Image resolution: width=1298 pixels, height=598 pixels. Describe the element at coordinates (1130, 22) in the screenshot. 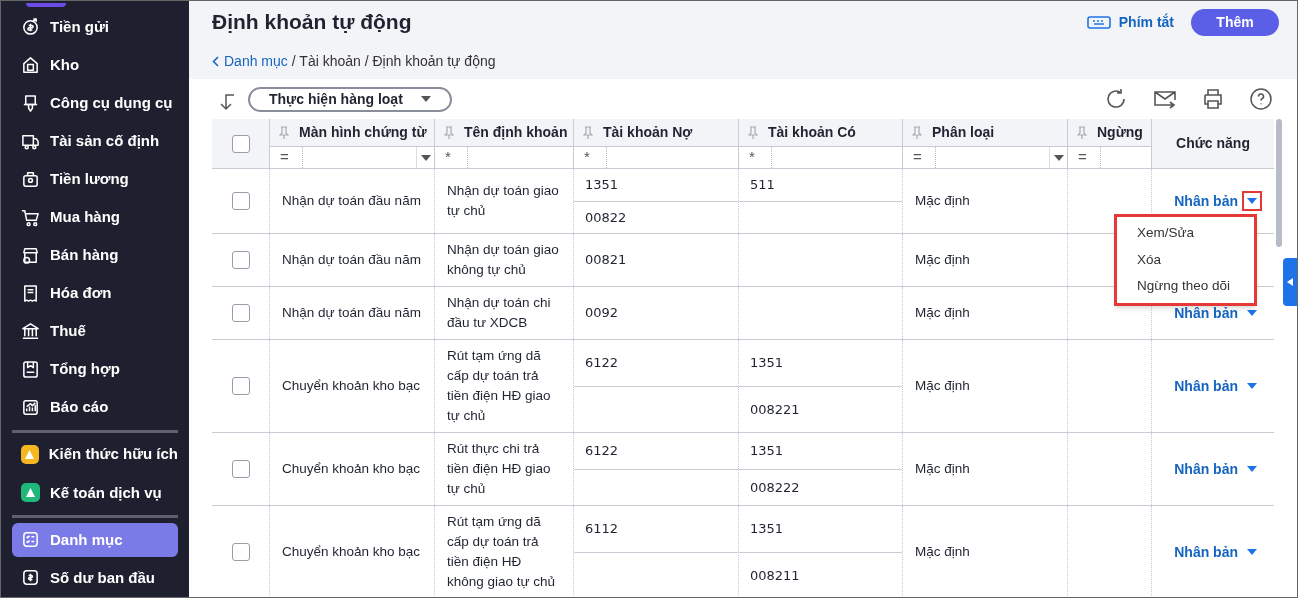

I see `shortcut-button: Phím tắt` at that location.